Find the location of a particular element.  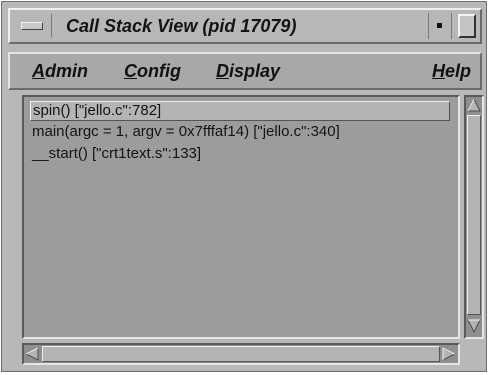

menu-config-label: onfig is located at coordinates (159, 71).